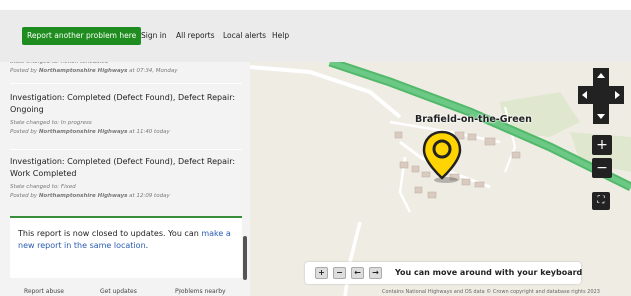 The width and height of the screenshot is (631, 296). What do you see at coordinates (473, 119) in the screenshot?
I see `place-label: Brafield-on-the-Green` at bounding box center [473, 119].